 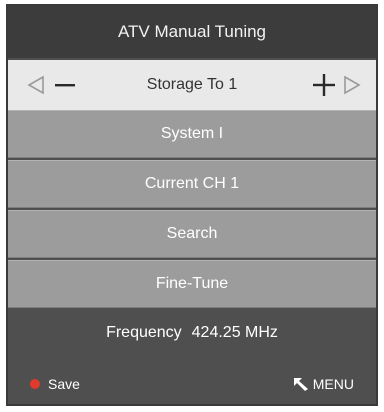 What do you see at coordinates (144, 332) in the screenshot?
I see `frequency-label: Frequency` at bounding box center [144, 332].